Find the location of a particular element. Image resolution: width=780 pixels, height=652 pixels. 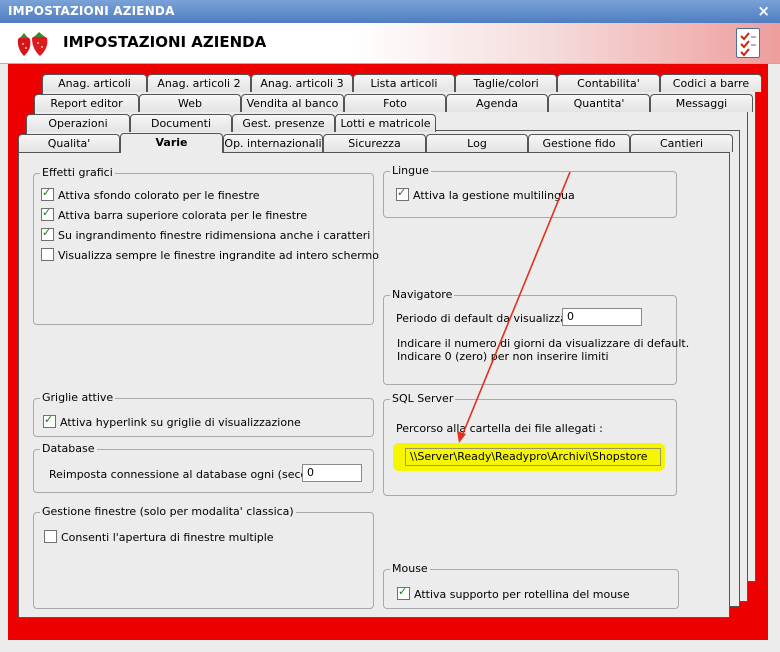

annotation-arrow-icon is located at coordinates (514, 307).